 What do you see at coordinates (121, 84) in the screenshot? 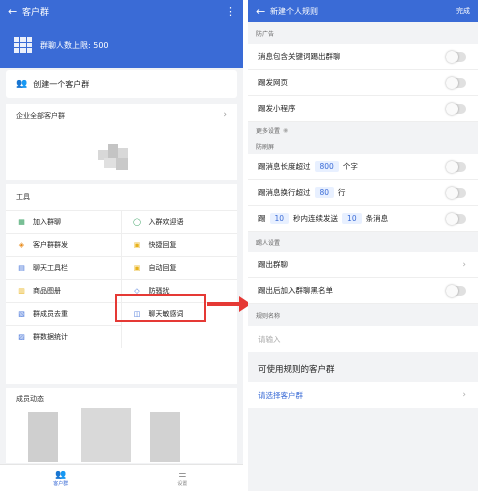
I see `create-group-button: 👥 创建一个客户群` at bounding box center [121, 84].